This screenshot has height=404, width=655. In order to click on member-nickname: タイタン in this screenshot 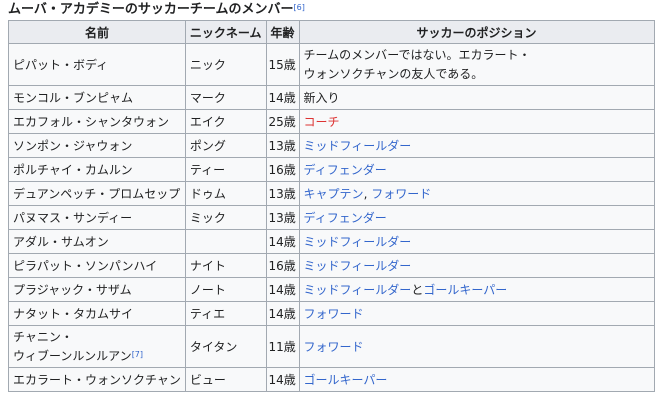, I will do `click(225, 346)`.